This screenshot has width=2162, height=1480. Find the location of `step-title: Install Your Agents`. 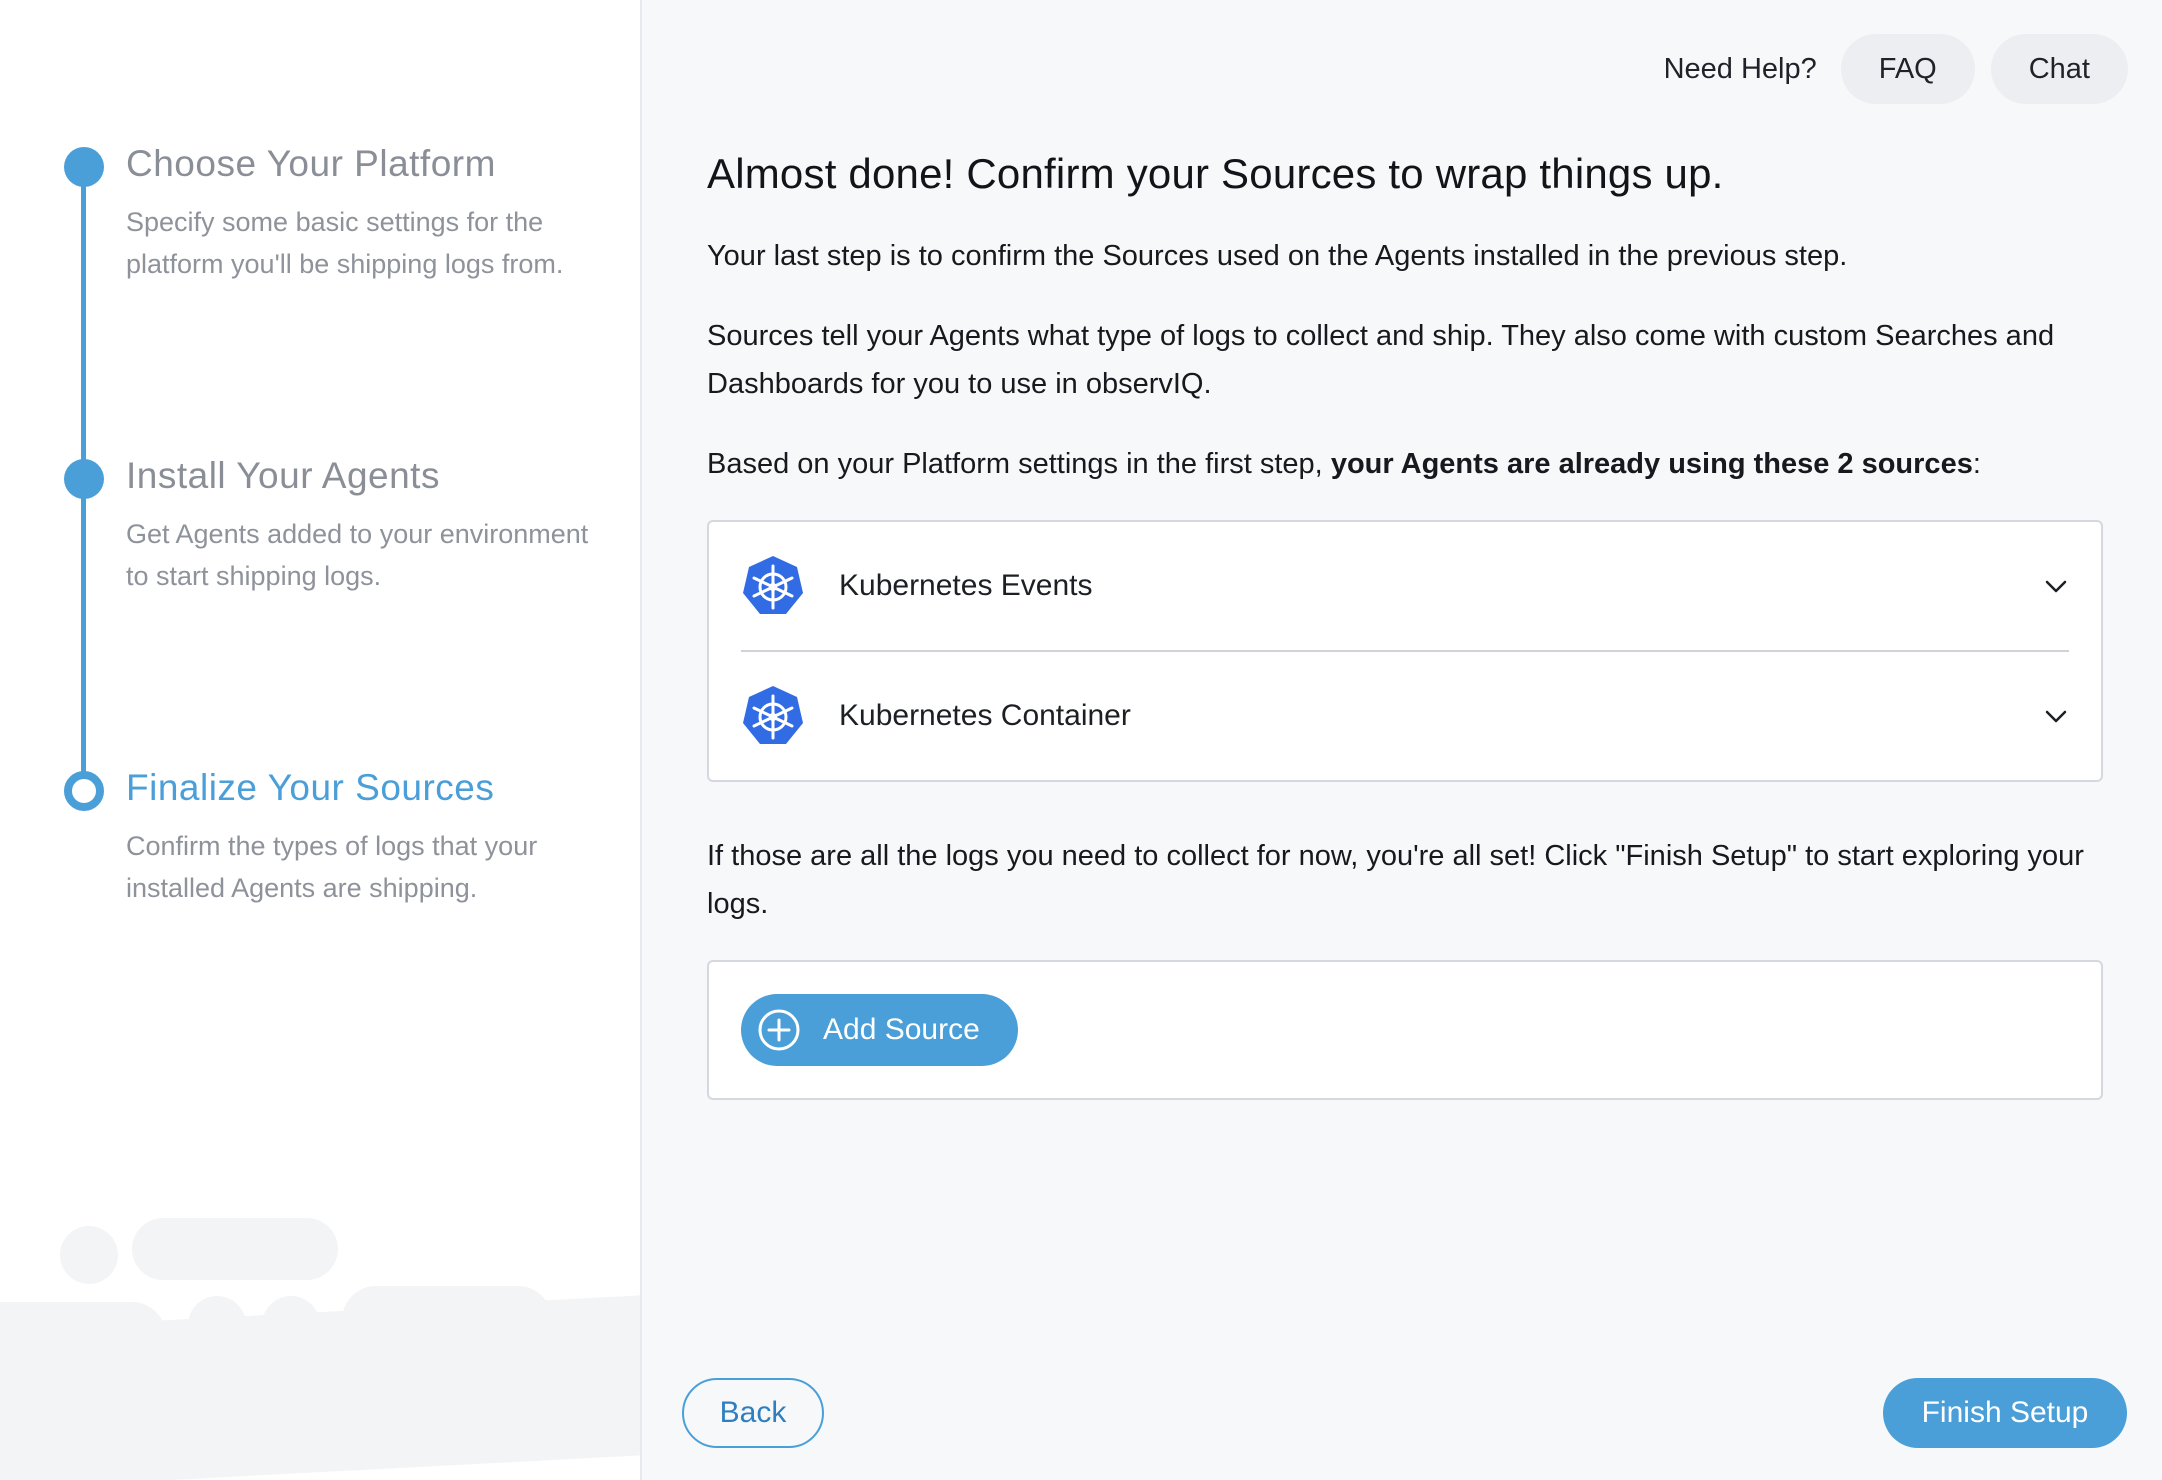

step-title: Install Your Agents is located at coordinates (283, 475).